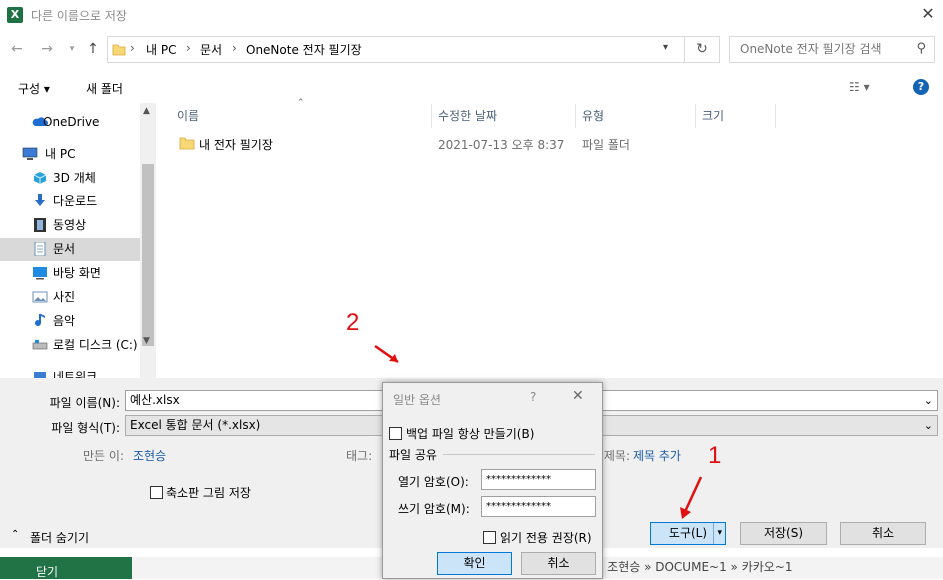  Describe the element at coordinates (40, 297) in the screenshot. I see `picture-icon` at that location.